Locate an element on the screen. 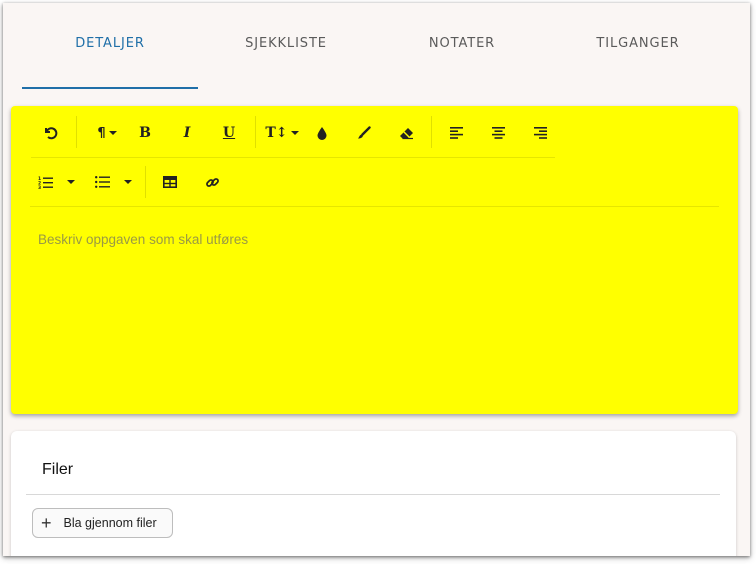  align-right-button is located at coordinates (540, 133).